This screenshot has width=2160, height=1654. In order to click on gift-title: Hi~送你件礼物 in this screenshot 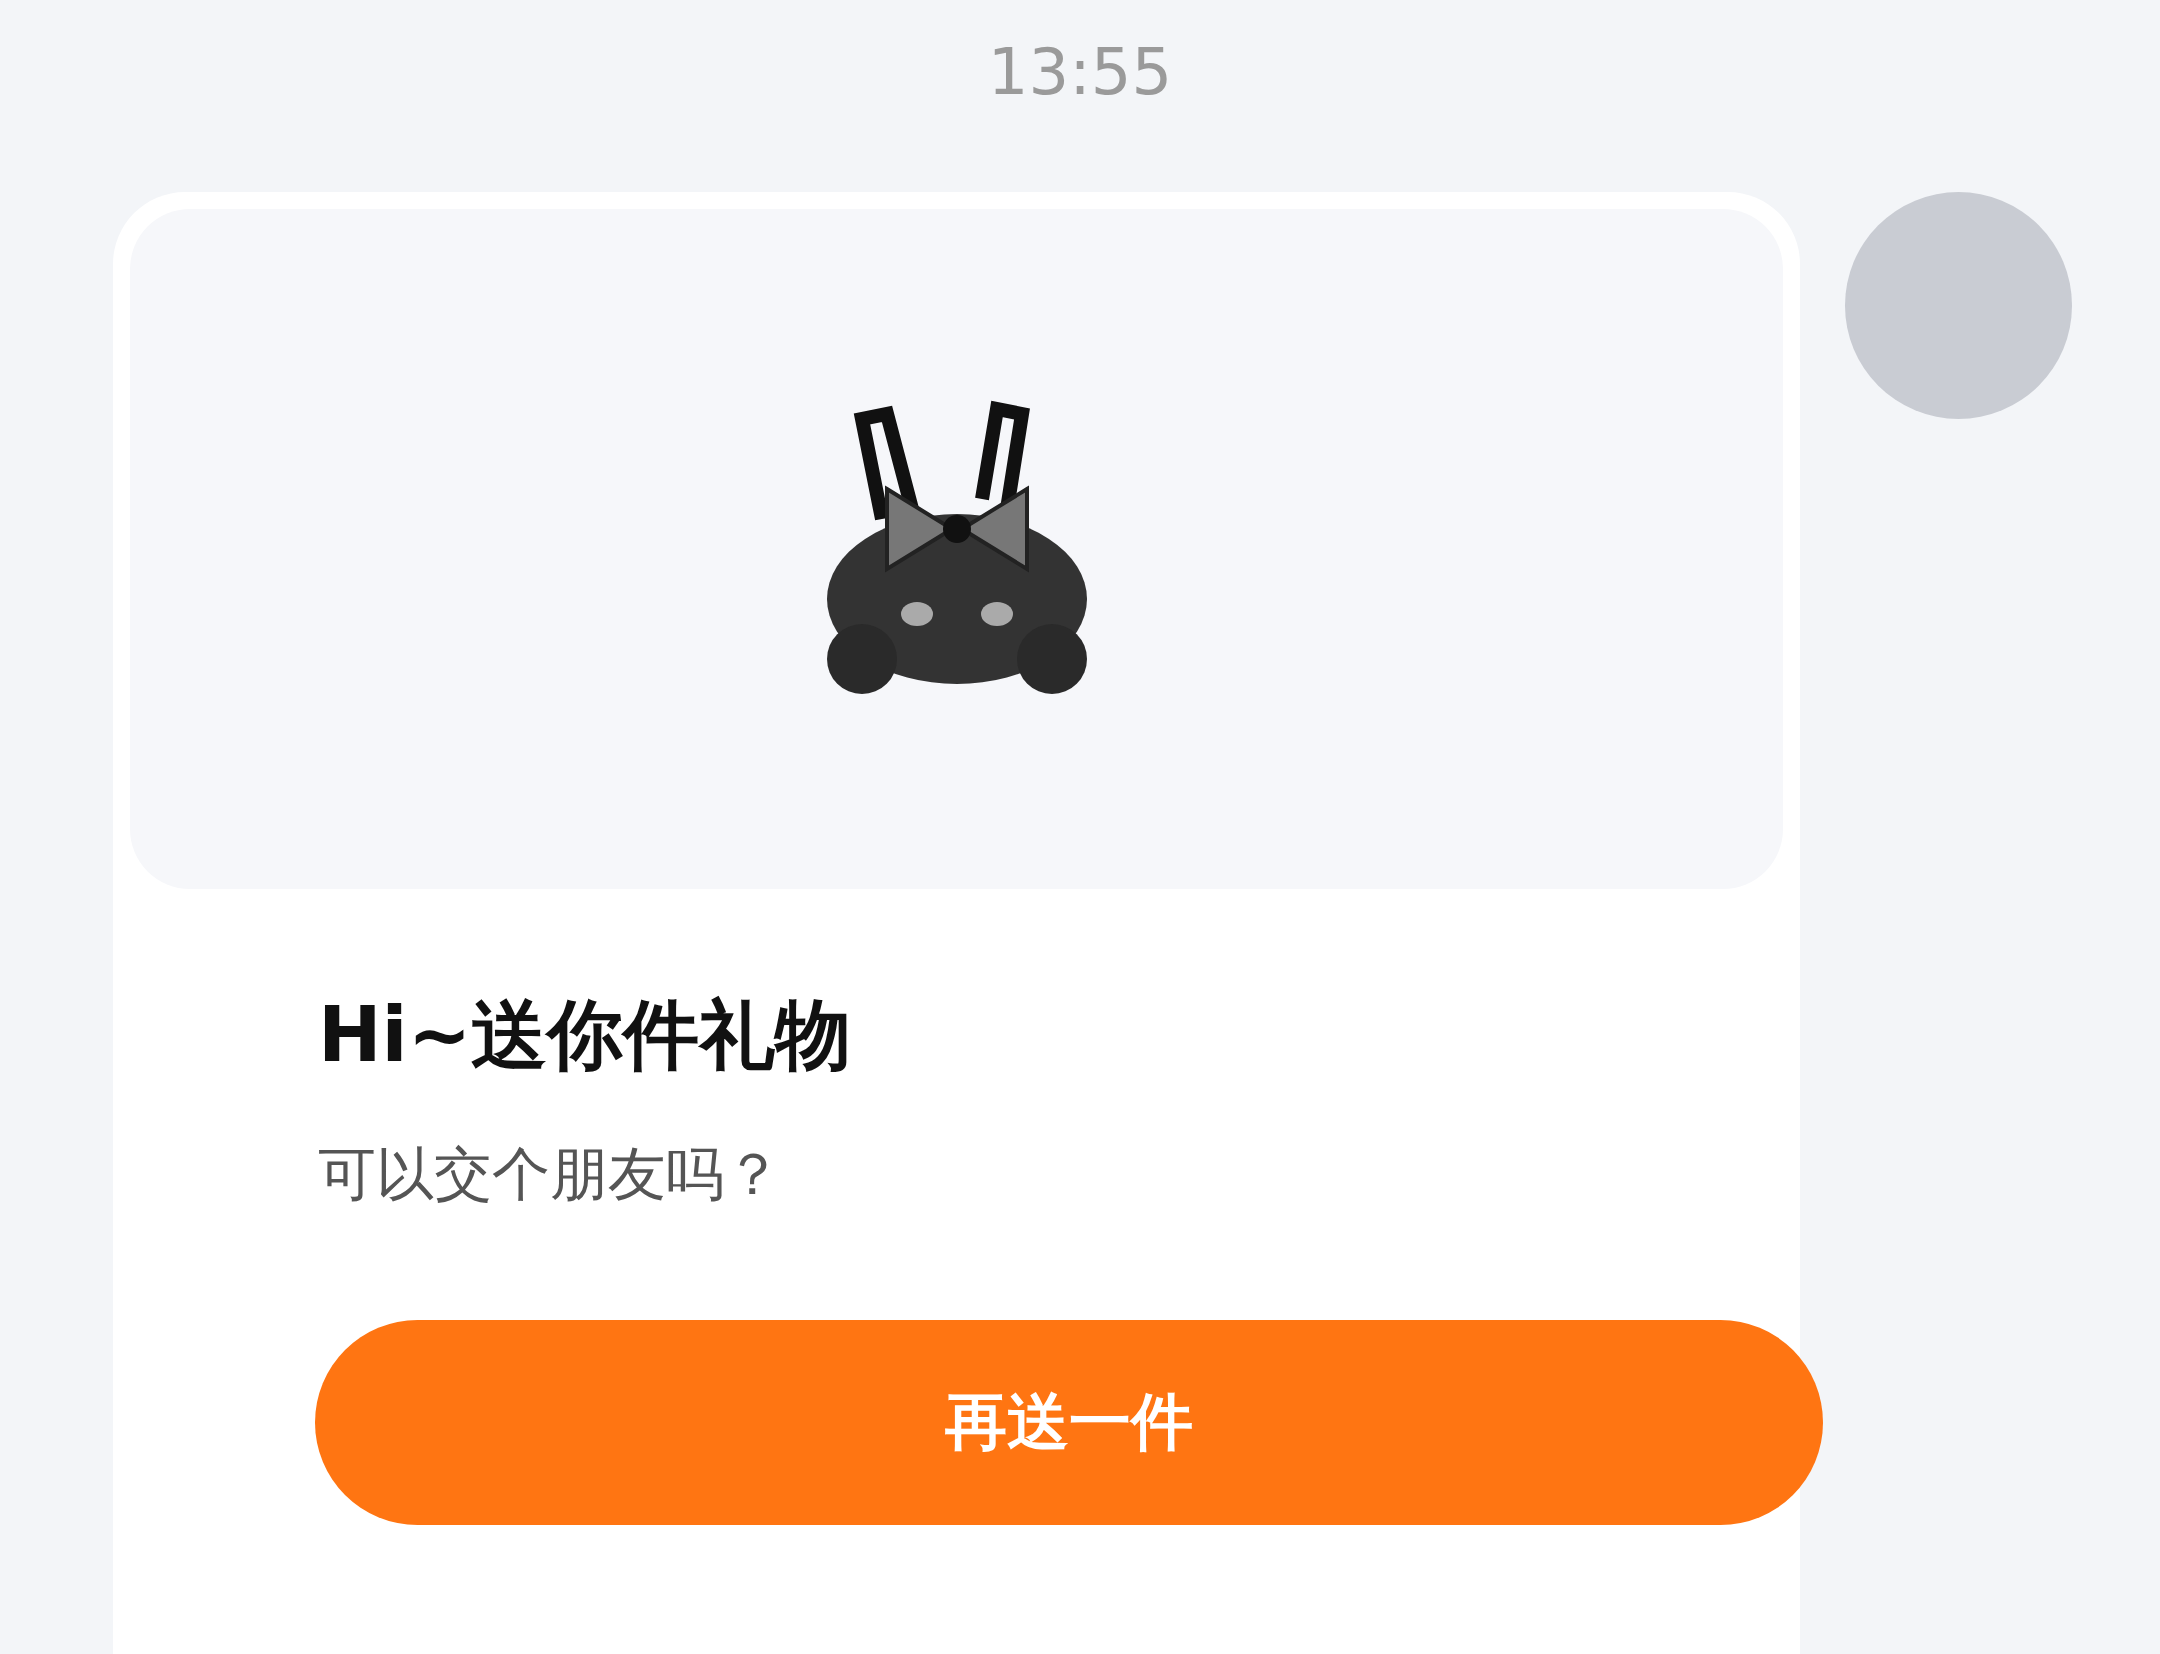, I will do `click(585, 1035)`.